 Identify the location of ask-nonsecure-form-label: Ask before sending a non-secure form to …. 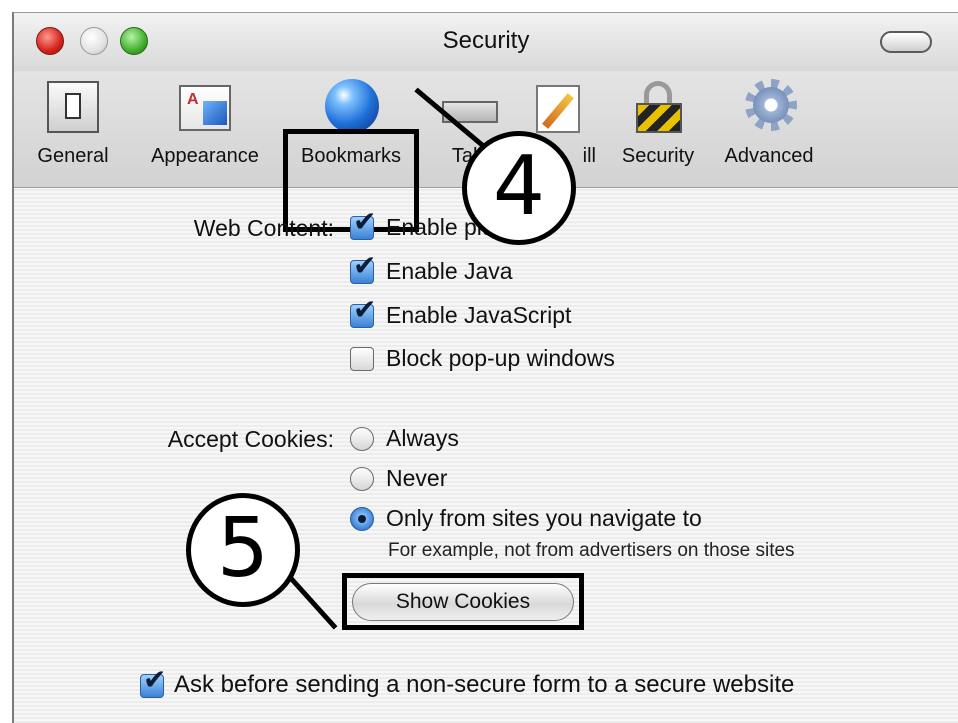
(484, 684).